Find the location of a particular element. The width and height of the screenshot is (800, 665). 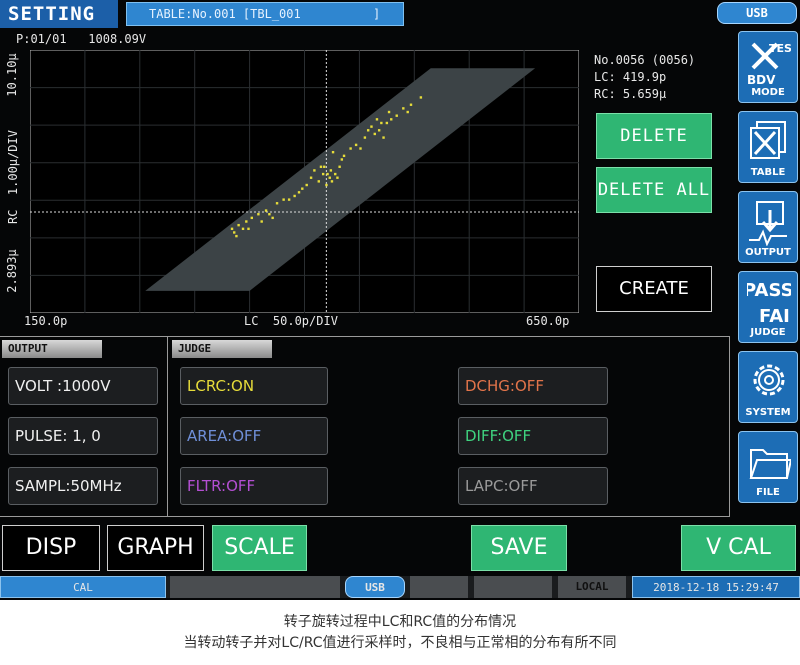

page-voltage-info: P:01/01 1008.09V is located at coordinates (81, 39).